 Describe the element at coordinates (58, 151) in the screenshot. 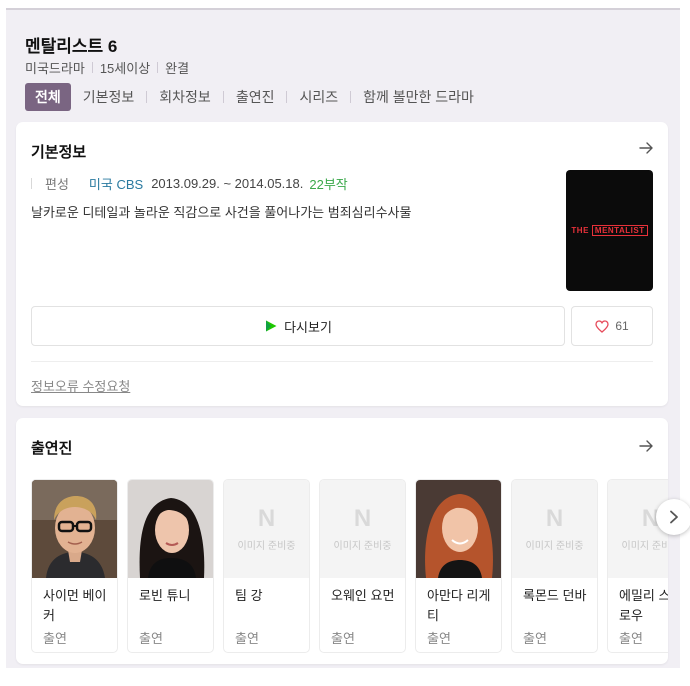

I see `basic-info-title: 기본정보` at that location.